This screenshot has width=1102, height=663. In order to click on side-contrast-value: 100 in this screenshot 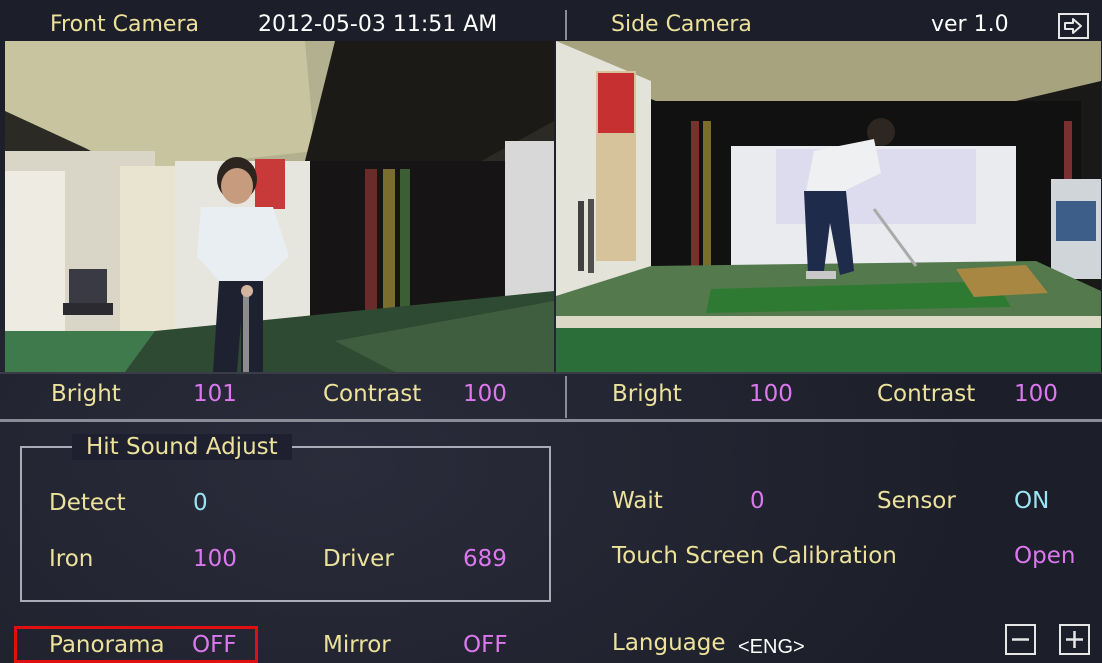, I will do `click(1036, 394)`.